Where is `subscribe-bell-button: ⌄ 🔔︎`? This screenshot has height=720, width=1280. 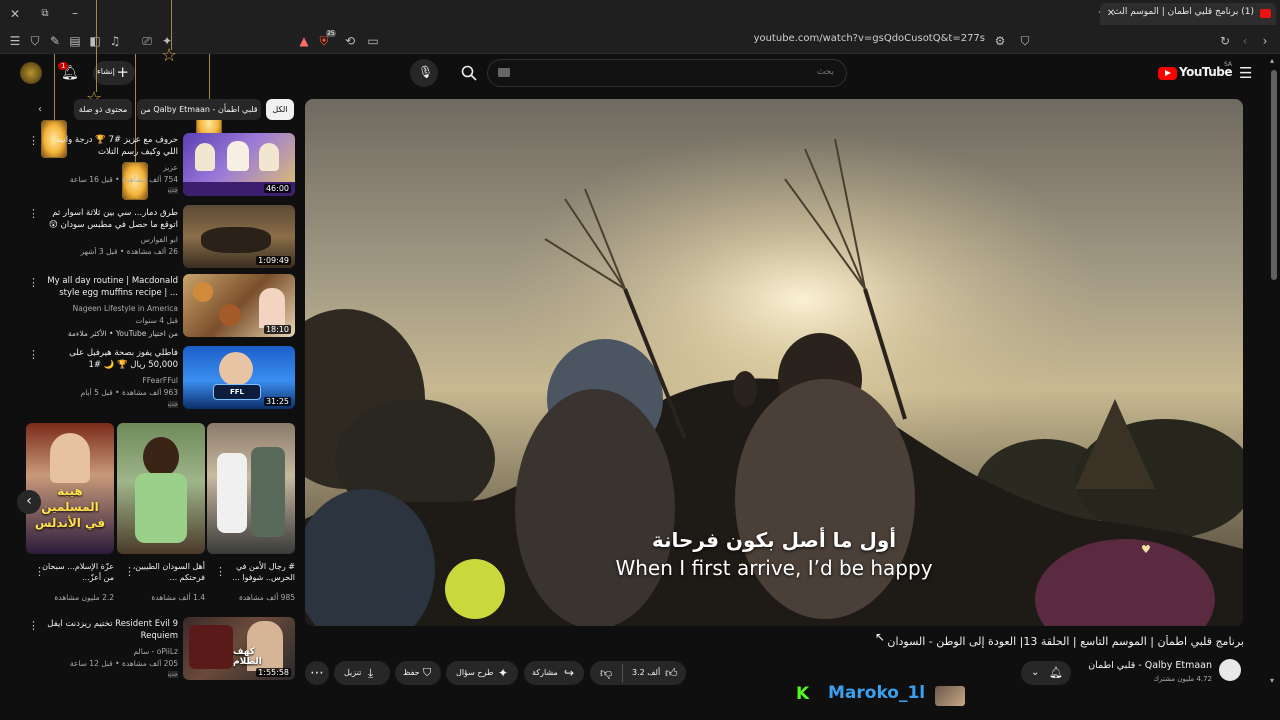 subscribe-bell-button: ⌄ 🔔︎ is located at coordinates (1046, 673).